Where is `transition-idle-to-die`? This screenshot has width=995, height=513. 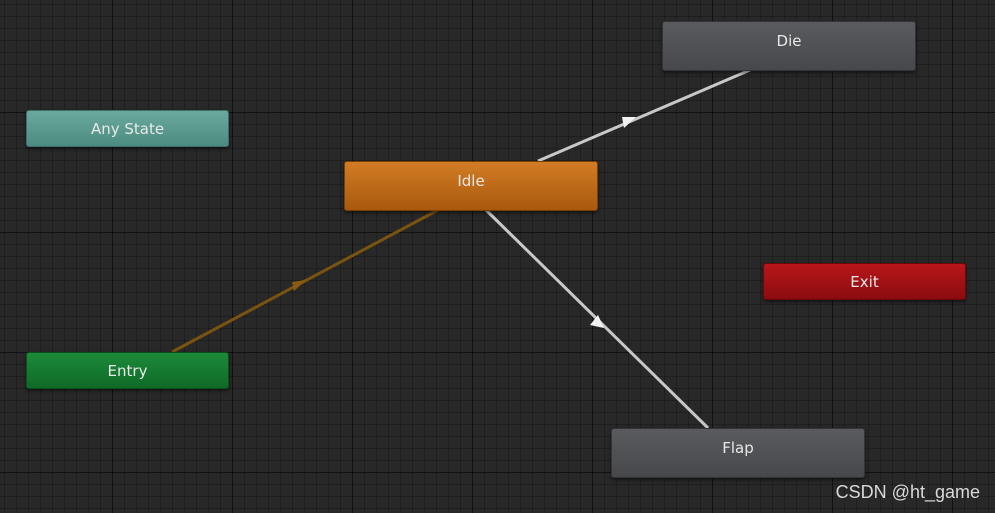
transition-idle-to-die is located at coordinates (644, 115).